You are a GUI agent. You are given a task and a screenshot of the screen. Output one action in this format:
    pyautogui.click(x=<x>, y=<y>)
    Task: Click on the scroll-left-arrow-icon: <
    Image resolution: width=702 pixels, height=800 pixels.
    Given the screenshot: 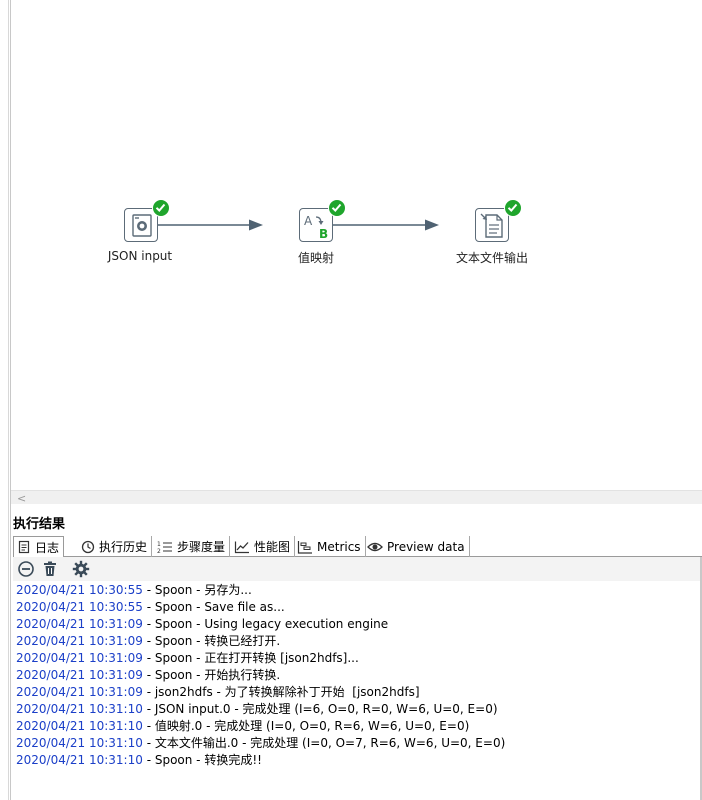 What is the action you would take?
    pyautogui.click(x=21, y=498)
    